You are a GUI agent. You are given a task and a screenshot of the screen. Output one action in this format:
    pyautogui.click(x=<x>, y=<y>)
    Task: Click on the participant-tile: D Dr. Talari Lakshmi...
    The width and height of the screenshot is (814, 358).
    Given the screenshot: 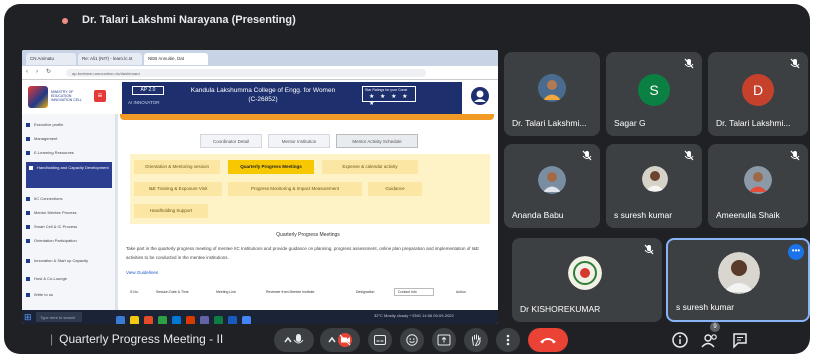 What is the action you would take?
    pyautogui.click(x=758, y=94)
    